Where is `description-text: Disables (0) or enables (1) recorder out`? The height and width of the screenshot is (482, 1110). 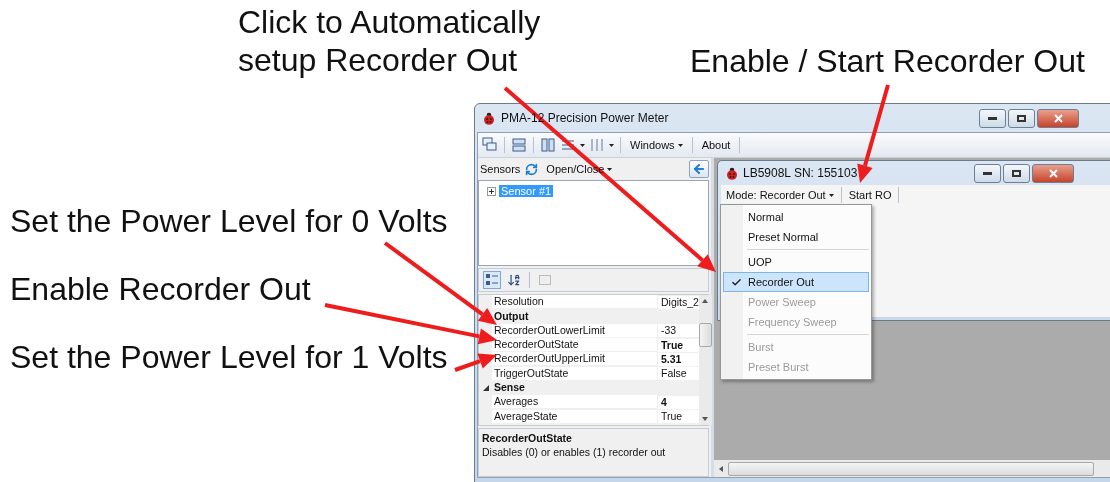
description-text: Disables (0) or enables (1) recorder out is located at coordinates (574, 452).